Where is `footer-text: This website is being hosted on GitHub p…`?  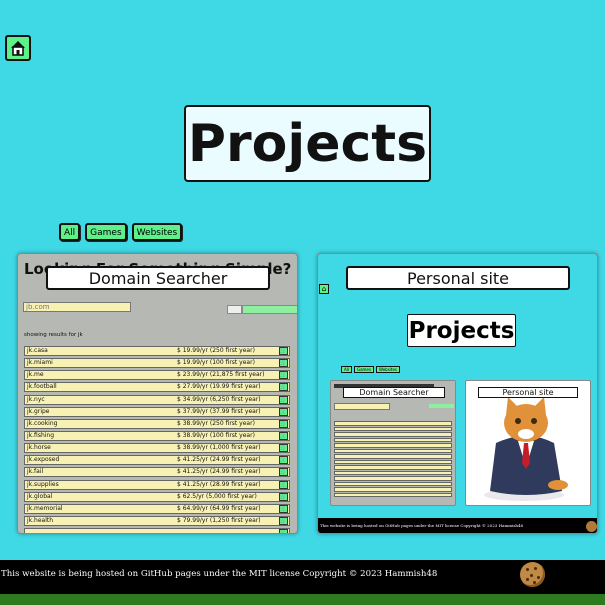
footer-text: This website is being hosted on GitHub p… is located at coordinates (219, 574).